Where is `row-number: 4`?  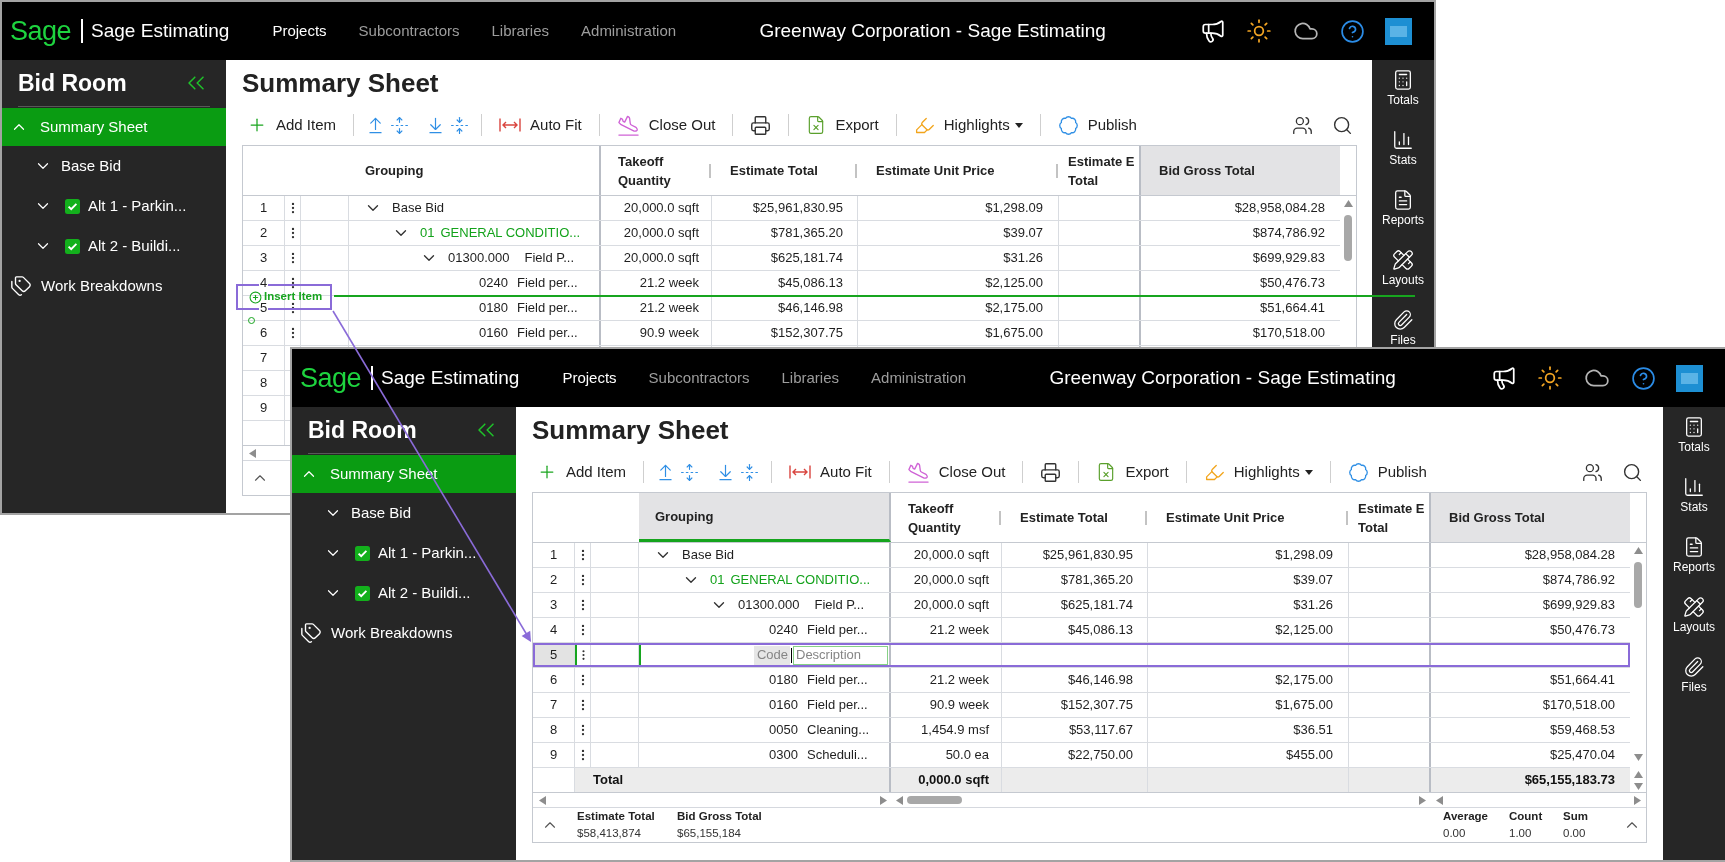 row-number: 4 is located at coordinates (553, 630).